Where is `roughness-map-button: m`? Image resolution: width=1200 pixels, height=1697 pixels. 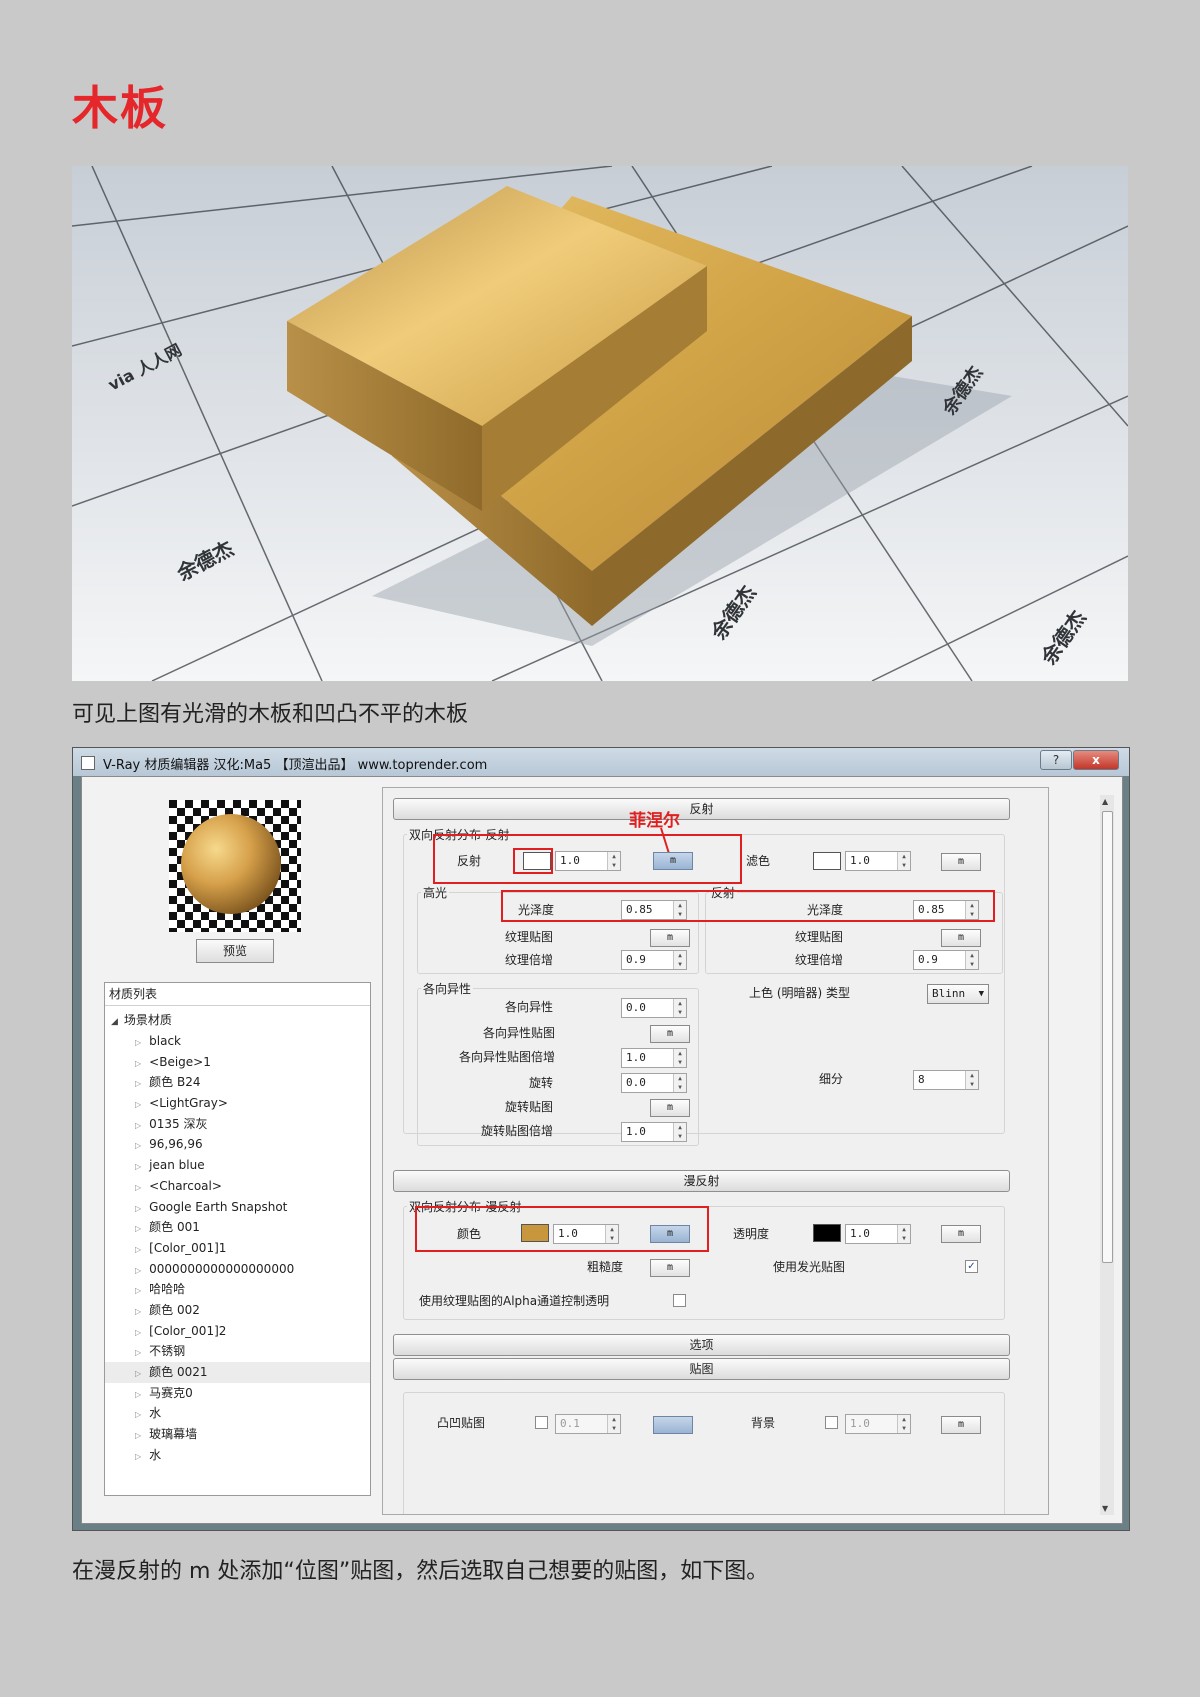
roughness-map-button: m is located at coordinates (670, 1268).